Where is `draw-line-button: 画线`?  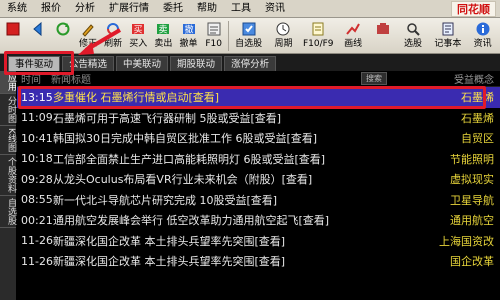 draw-line-button: 画线 is located at coordinates (353, 36).